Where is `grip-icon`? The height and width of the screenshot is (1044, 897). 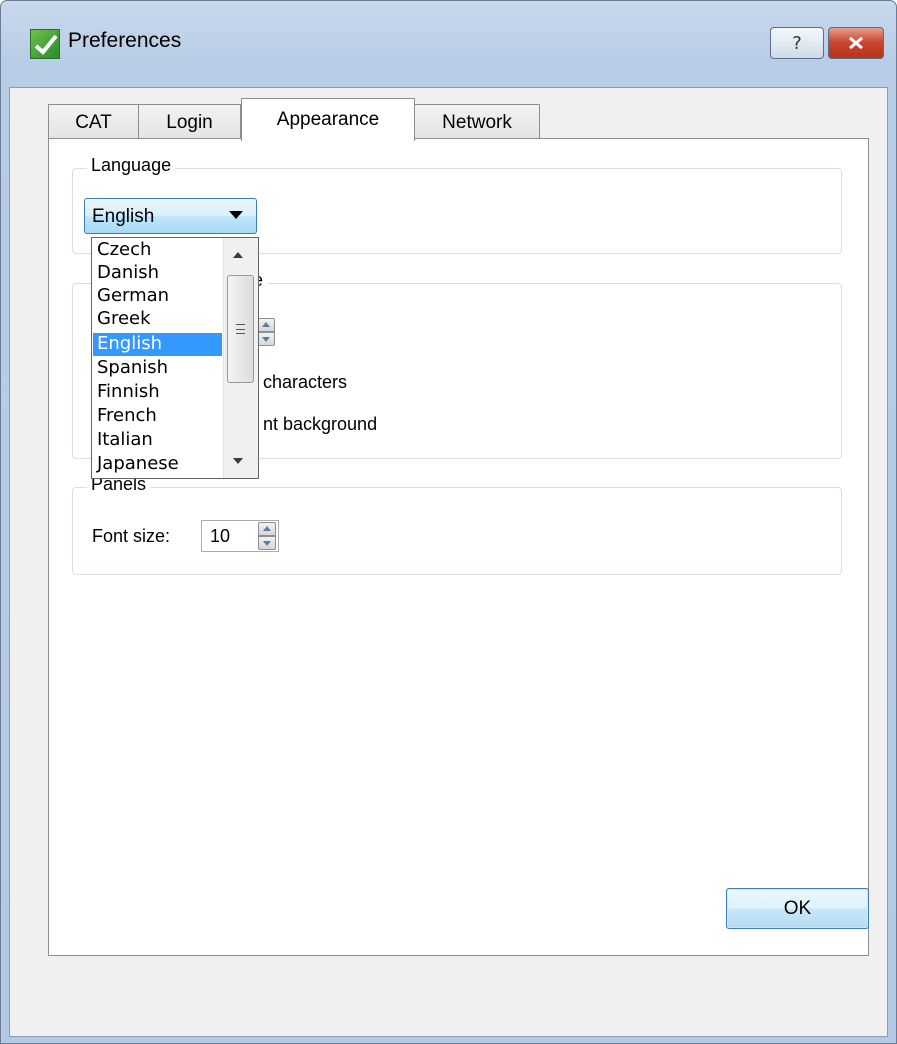
grip-icon is located at coordinates (240, 329).